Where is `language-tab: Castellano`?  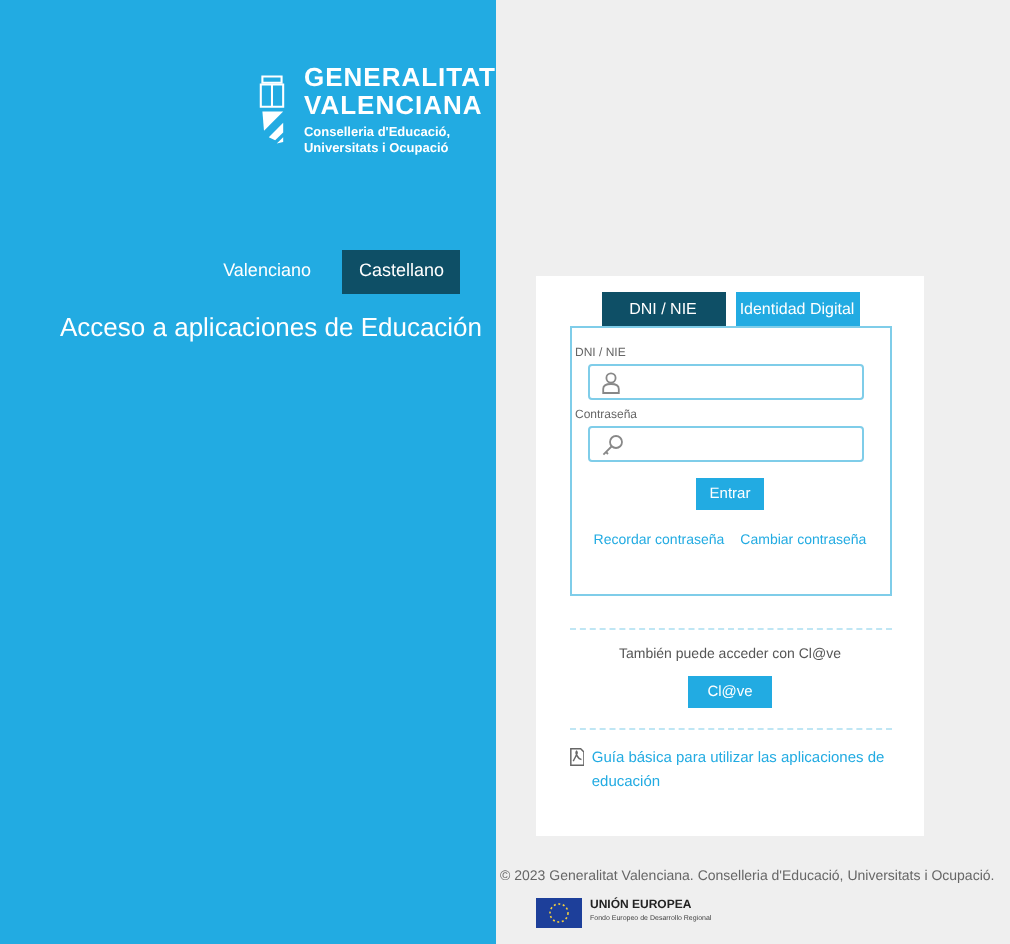
language-tab: Castellano is located at coordinates (401, 271).